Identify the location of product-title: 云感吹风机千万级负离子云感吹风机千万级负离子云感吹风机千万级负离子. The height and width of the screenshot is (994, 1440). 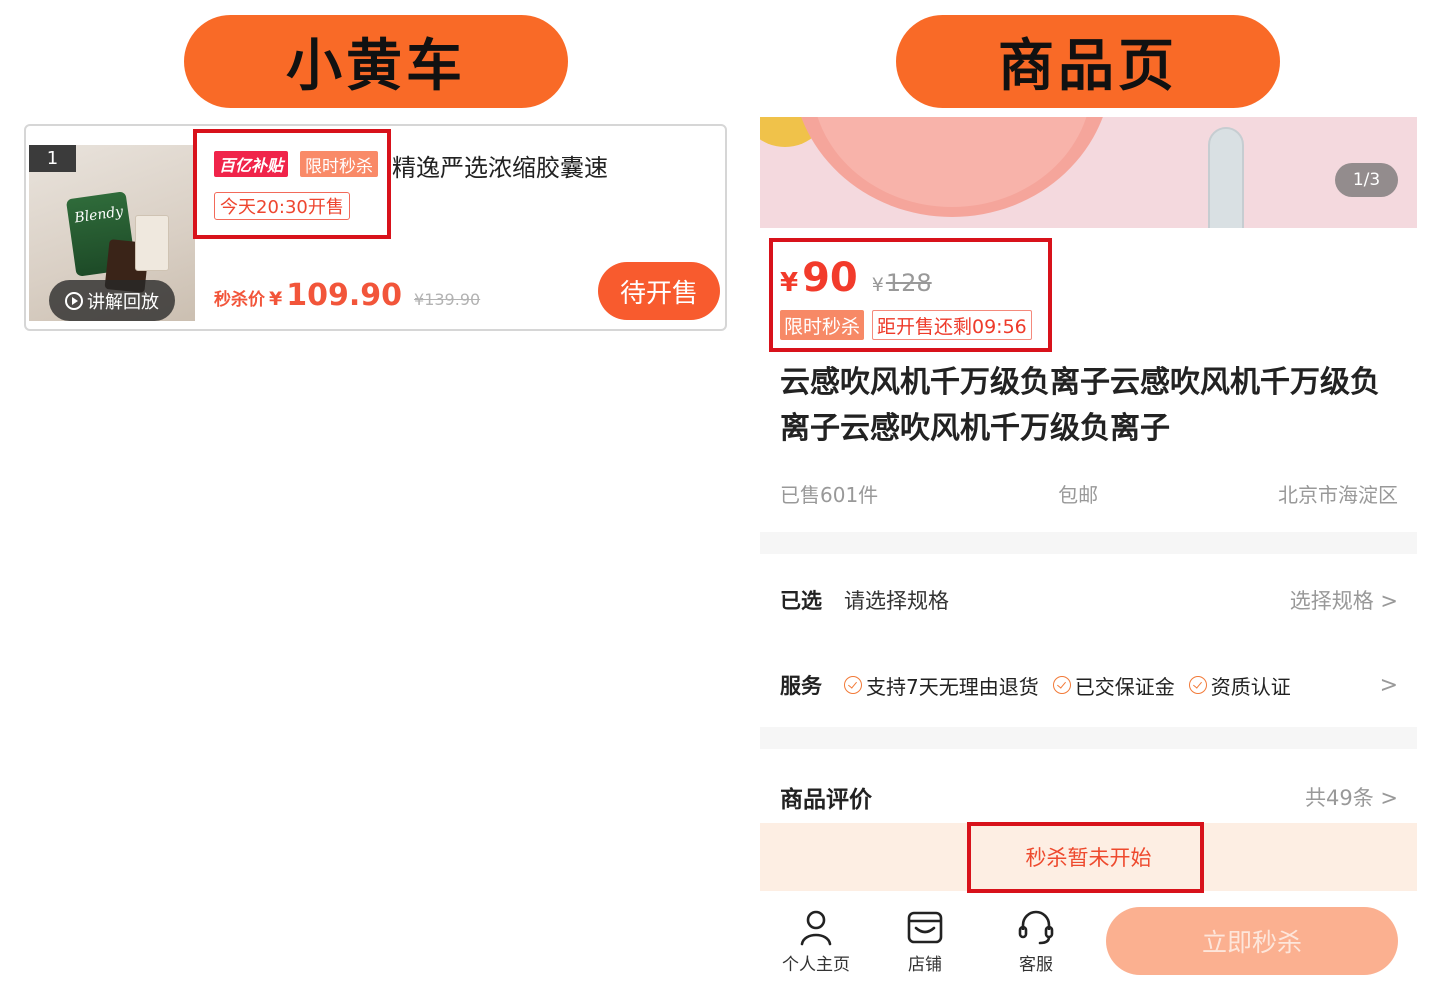
(1080, 405).